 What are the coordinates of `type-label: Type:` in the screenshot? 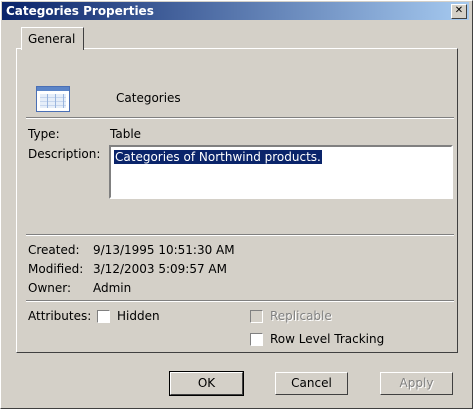 It's located at (44, 134).